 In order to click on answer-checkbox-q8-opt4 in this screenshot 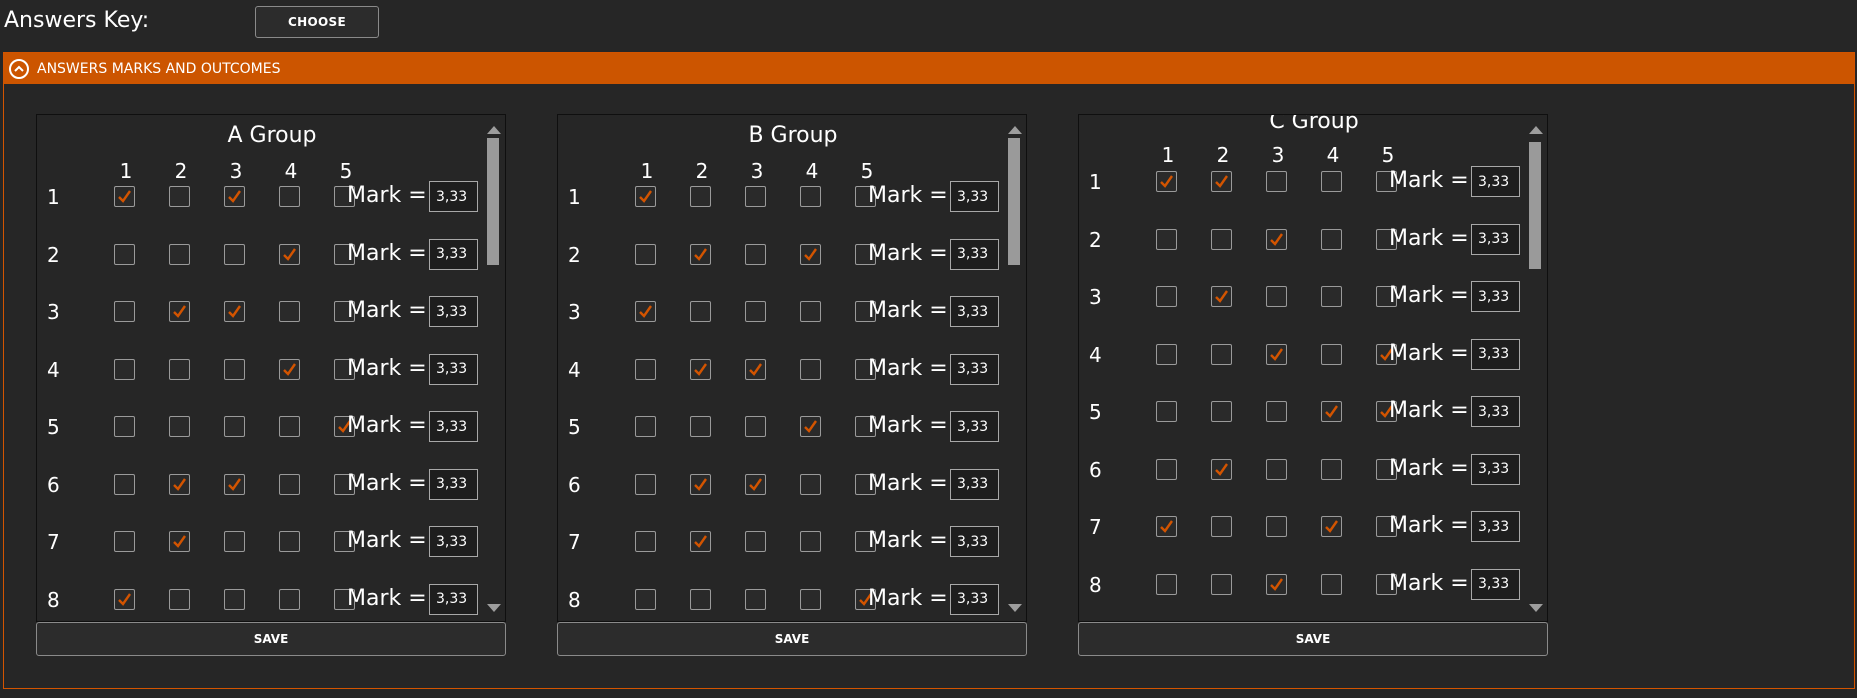, I will do `click(810, 599)`.